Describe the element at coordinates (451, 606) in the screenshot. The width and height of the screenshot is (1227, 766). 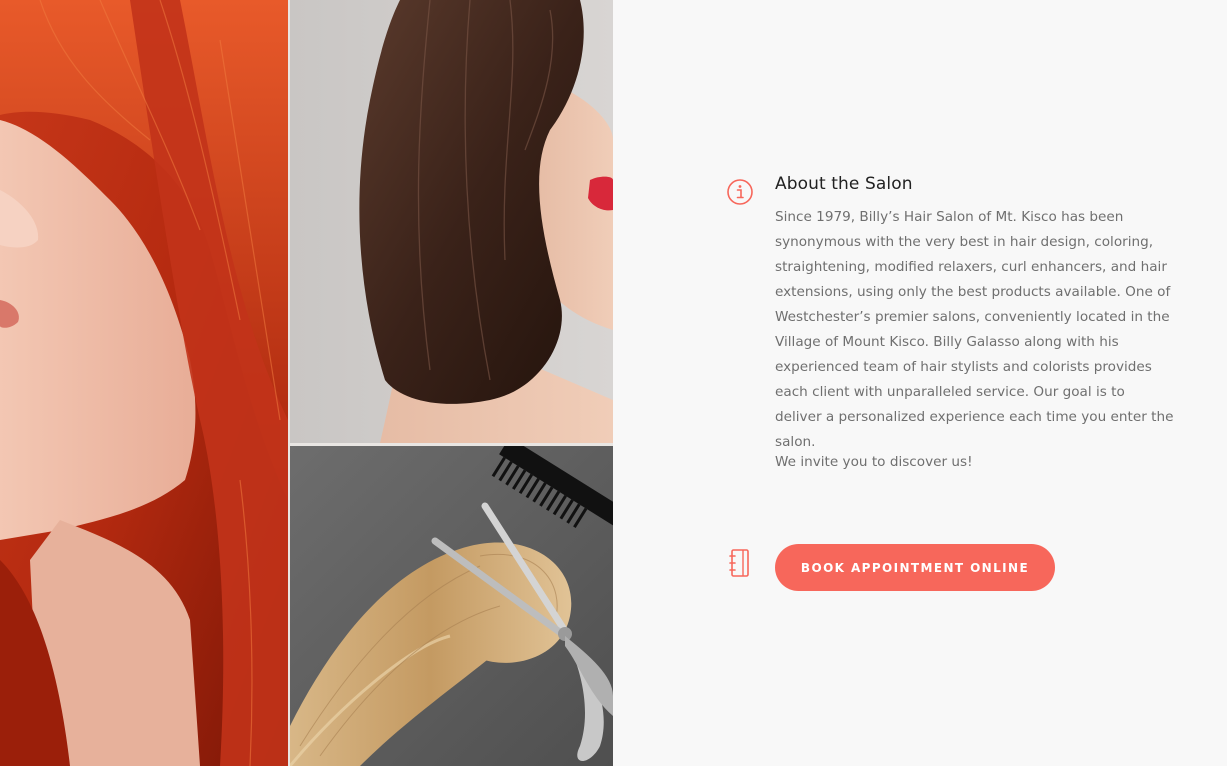
I see `scissors-comb-blonde-hair-photo` at that location.